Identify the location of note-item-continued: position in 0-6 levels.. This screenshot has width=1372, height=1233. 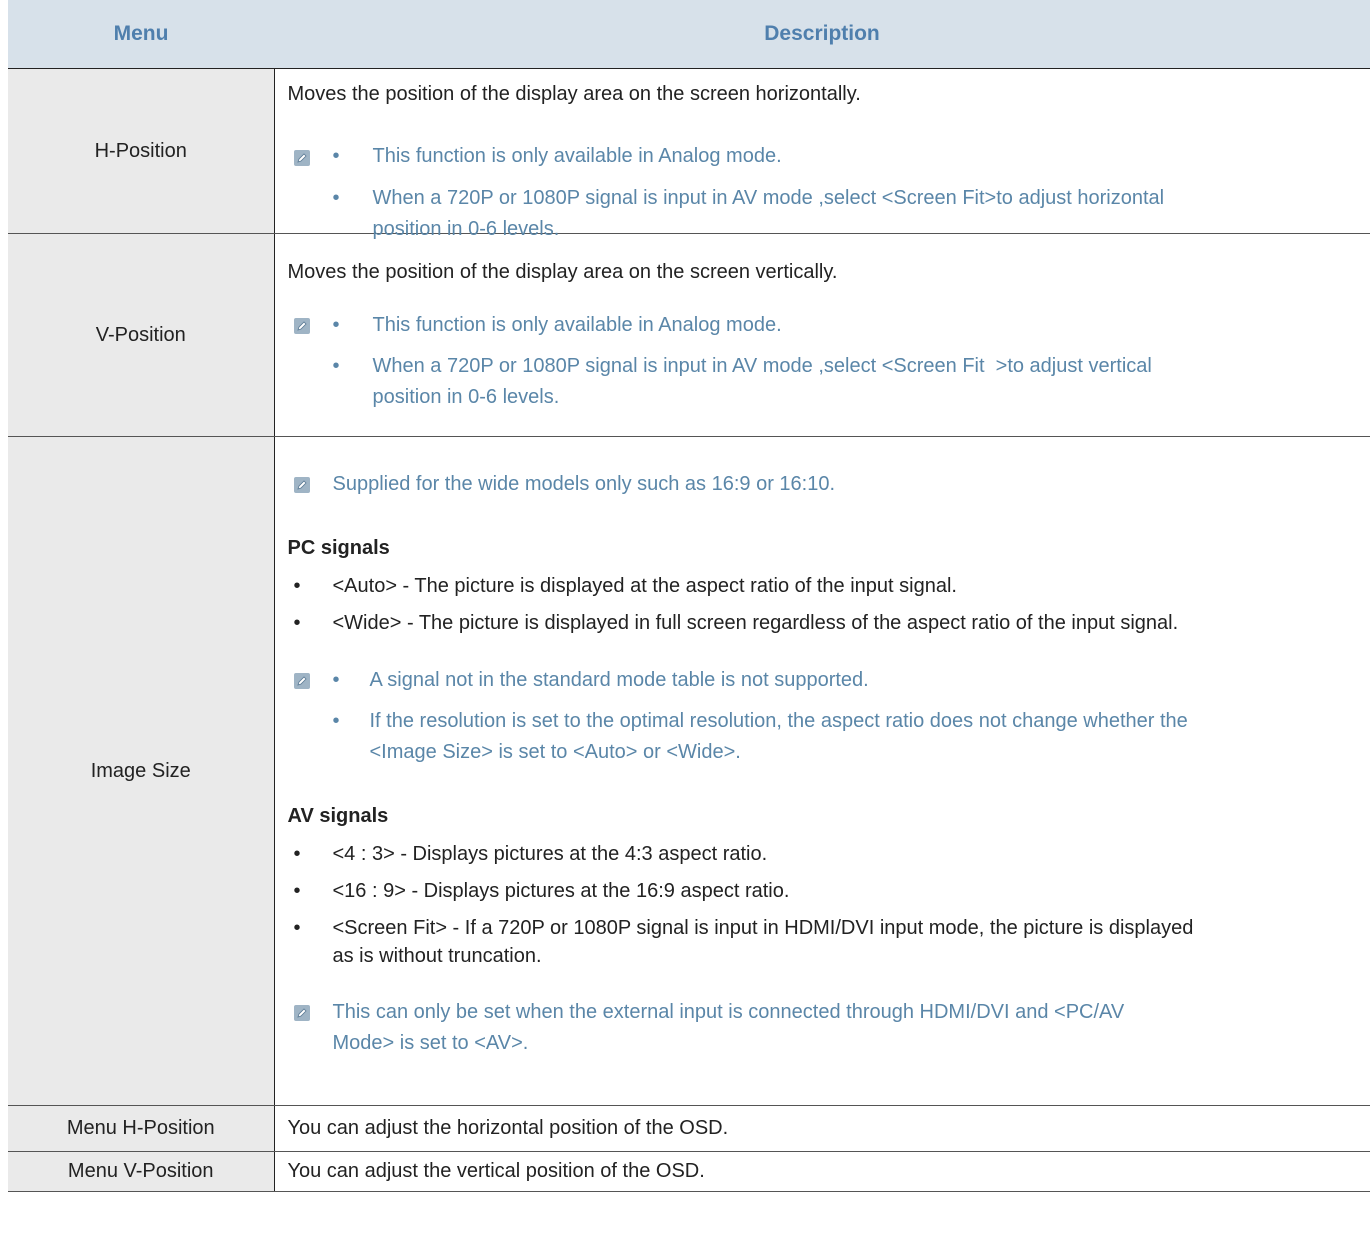
(466, 397).